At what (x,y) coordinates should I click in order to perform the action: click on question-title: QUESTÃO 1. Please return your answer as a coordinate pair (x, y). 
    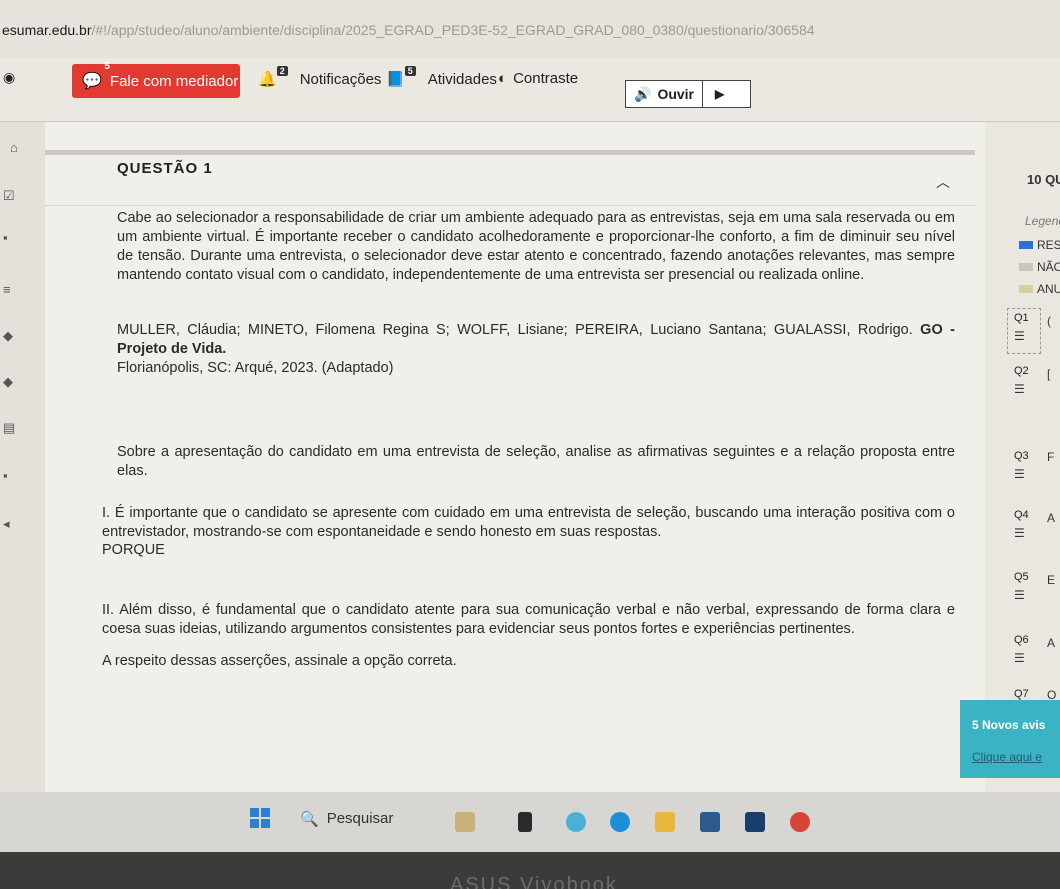
    Looking at the image, I should click on (165, 168).